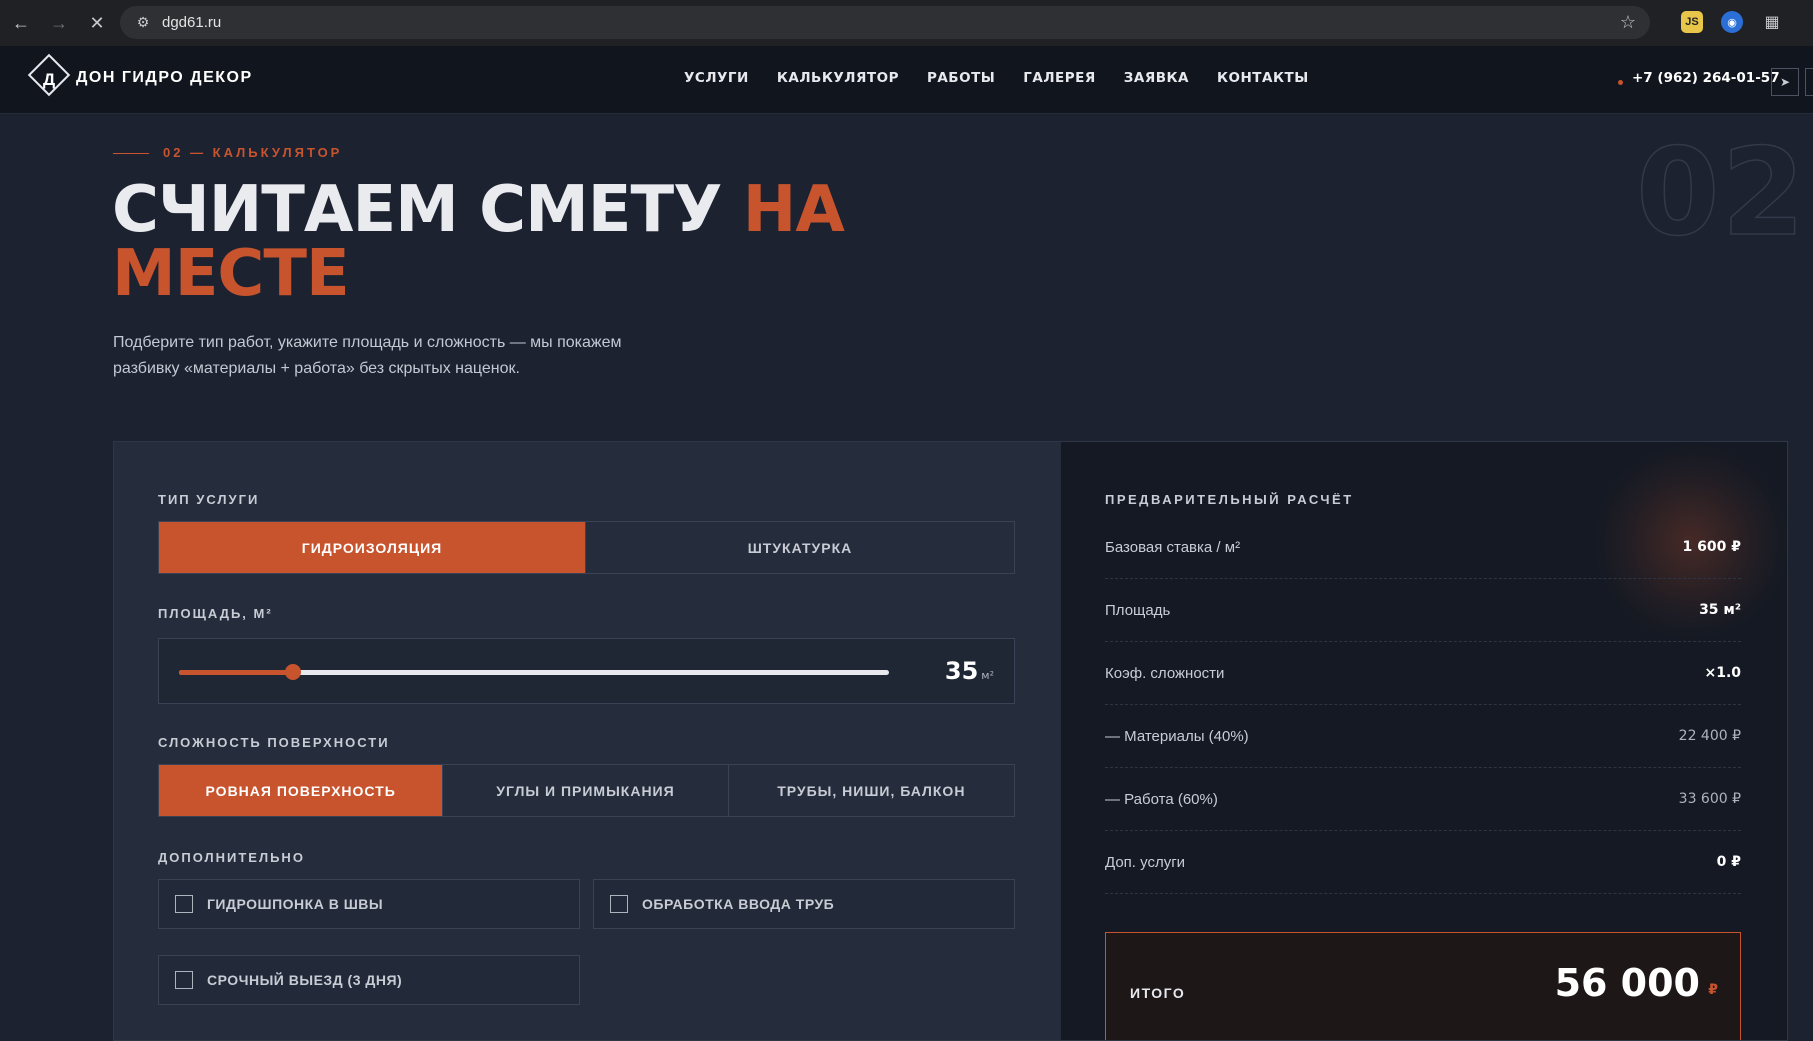  Describe the element at coordinates (838, 78) in the screenshot. I see `nav-item-calculator: КАЛЬКУЛЯТОР` at that location.